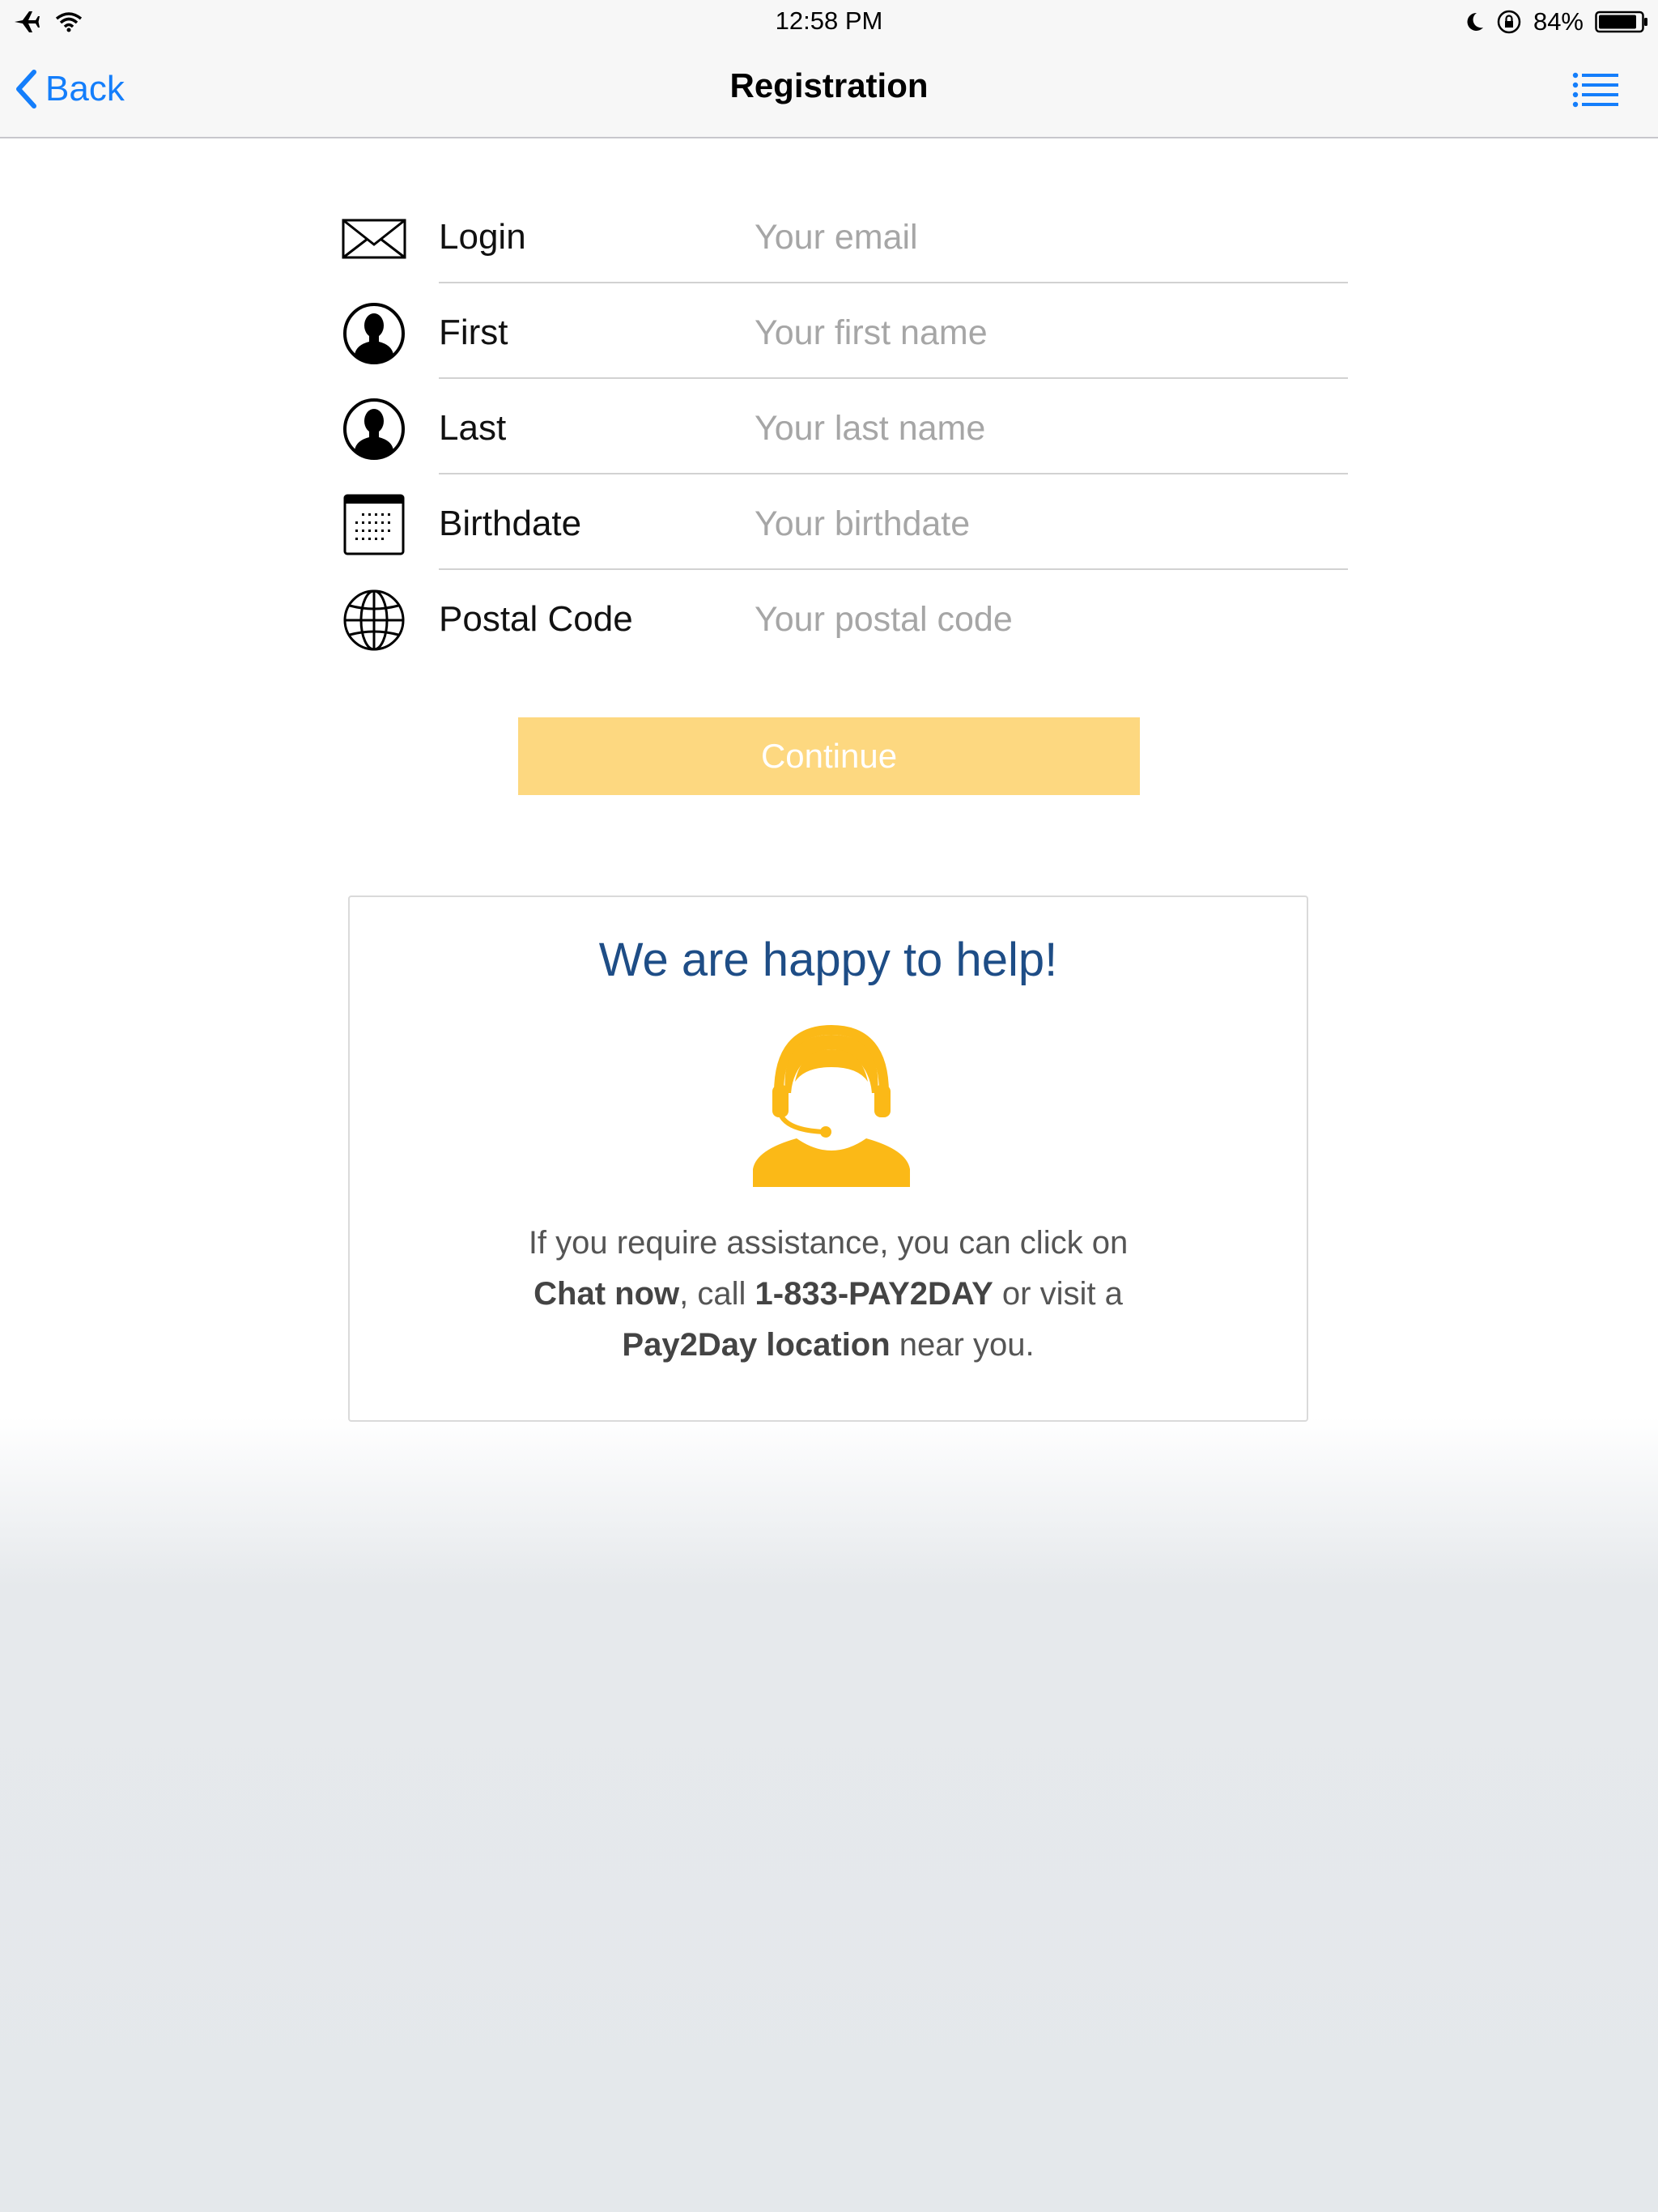  What do you see at coordinates (482, 237) in the screenshot?
I see `login-label: Login` at bounding box center [482, 237].